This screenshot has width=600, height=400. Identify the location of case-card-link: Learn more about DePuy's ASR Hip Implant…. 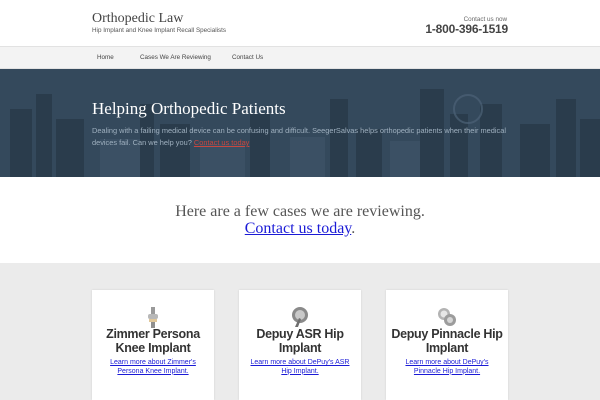
(300, 367).